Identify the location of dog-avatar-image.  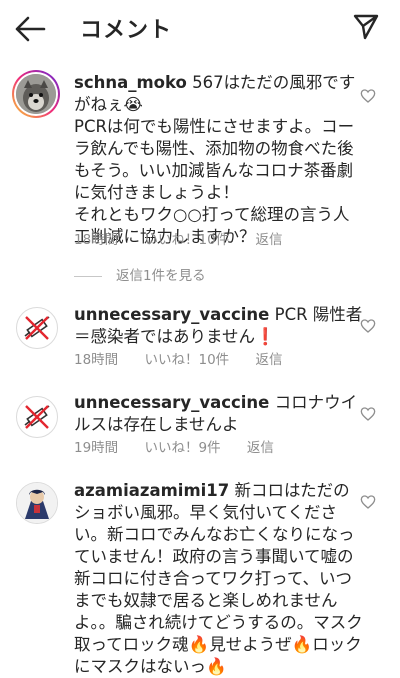
(36, 94).